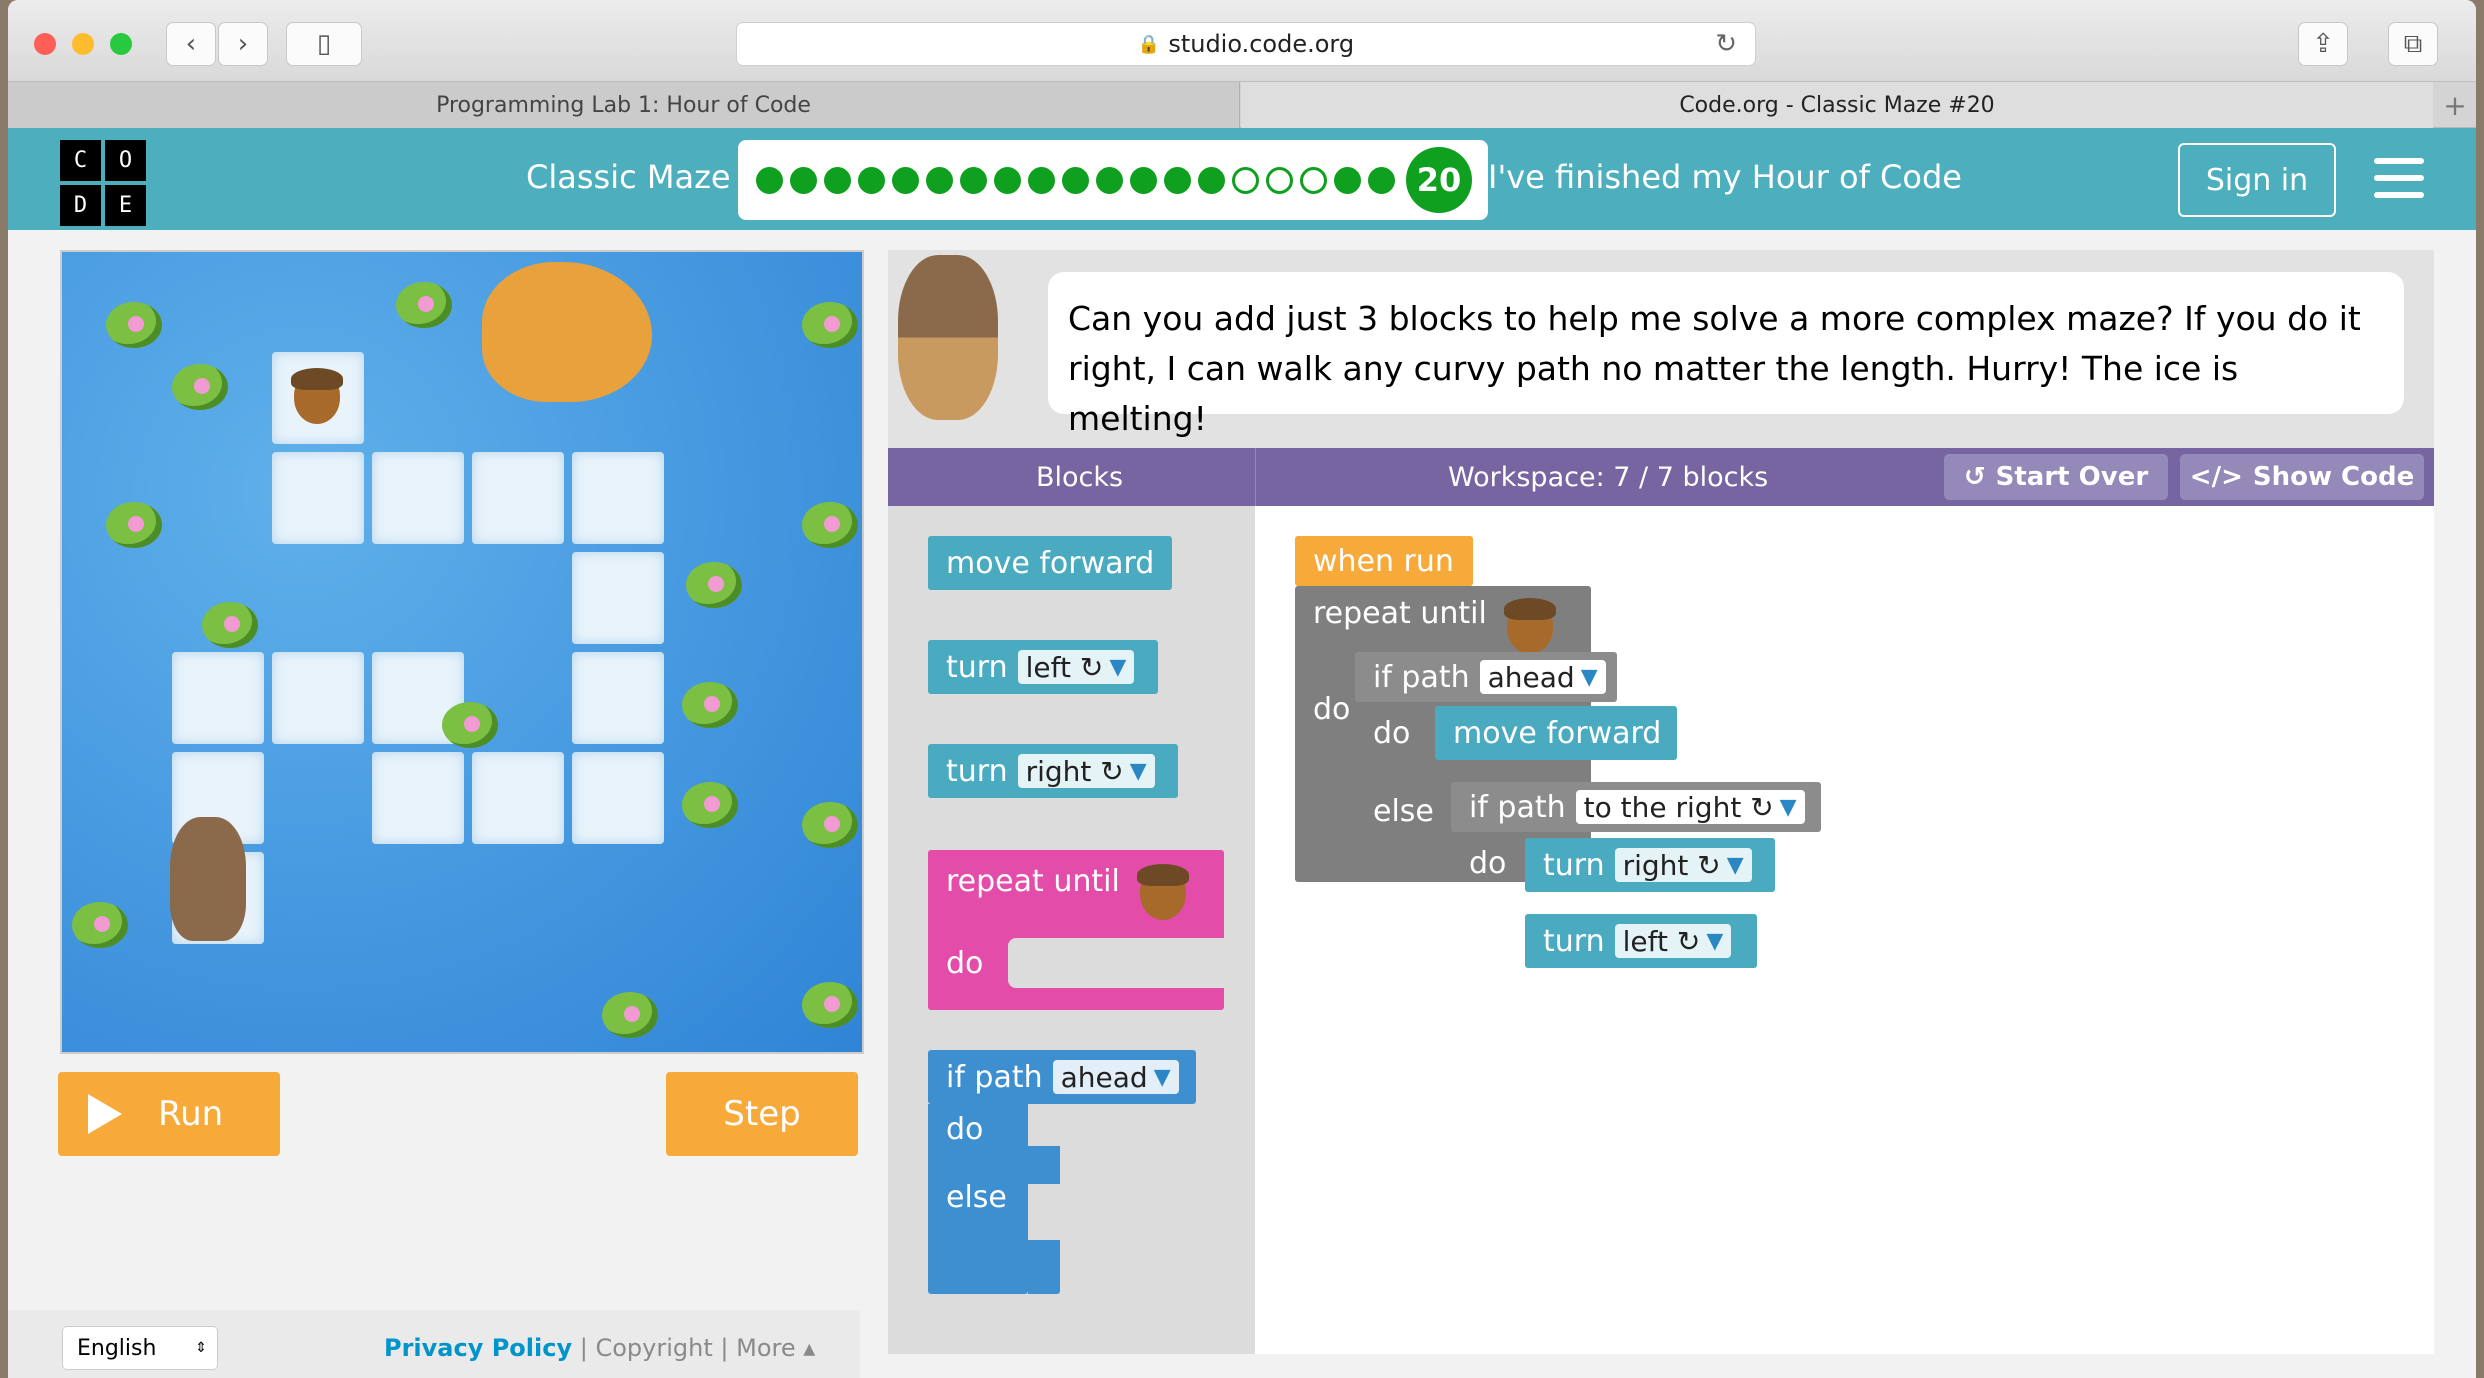  What do you see at coordinates (1033, 881) in the screenshot?
I see `block-label: repeat until` at bounding box center [1033, 881].